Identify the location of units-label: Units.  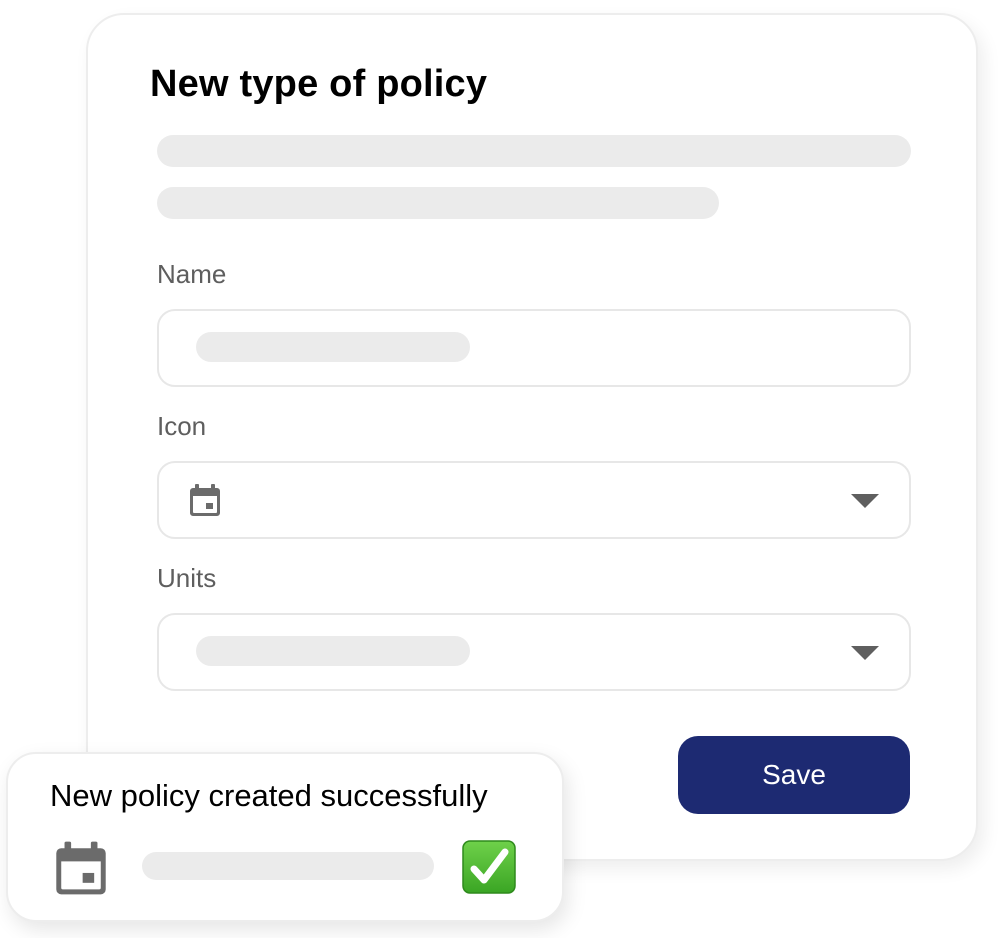
(187, 578).